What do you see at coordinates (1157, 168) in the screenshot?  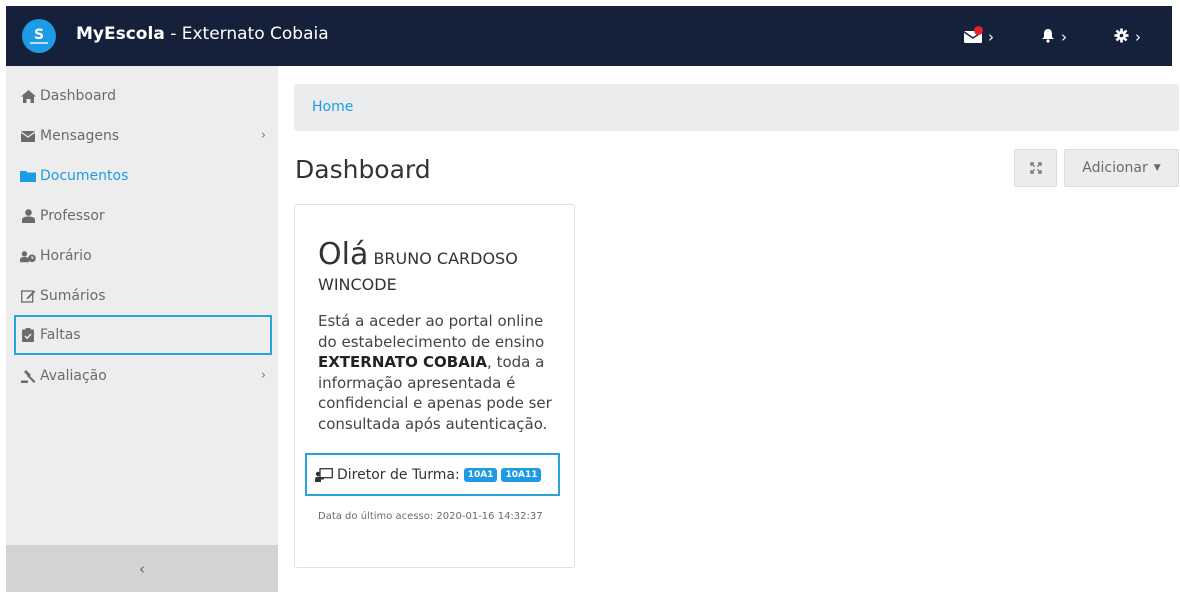 I see `caret-down-icon: ▼` at bounding box center [1157, 168].